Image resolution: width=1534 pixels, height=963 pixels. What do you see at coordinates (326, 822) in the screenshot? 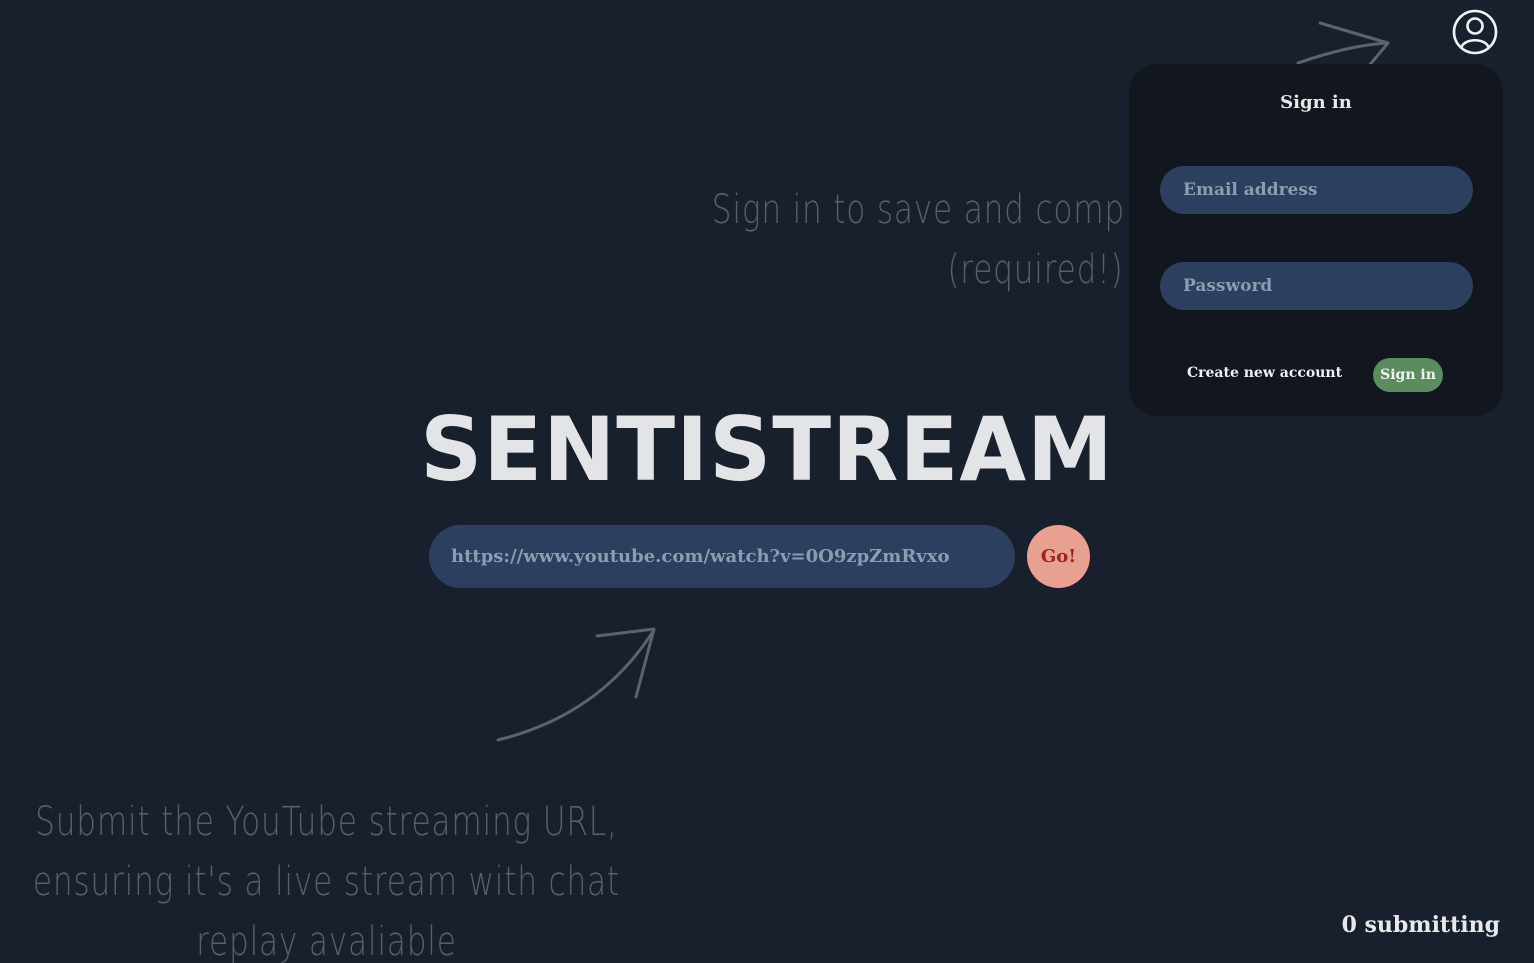
I see `submit-hint-line1: Submit the YouTube streaming URL,` at bounding box center [326, 822].